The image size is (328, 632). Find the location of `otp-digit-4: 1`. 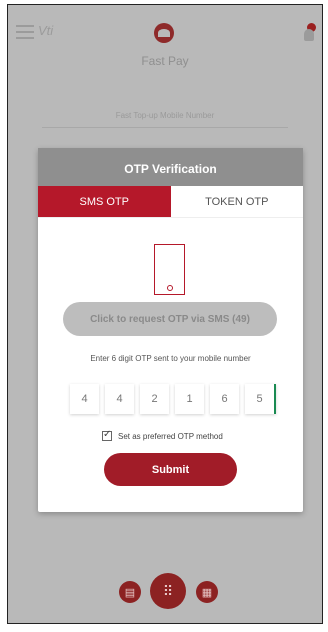

otp-digit-4: 1 is located at coordinates (189, 399).